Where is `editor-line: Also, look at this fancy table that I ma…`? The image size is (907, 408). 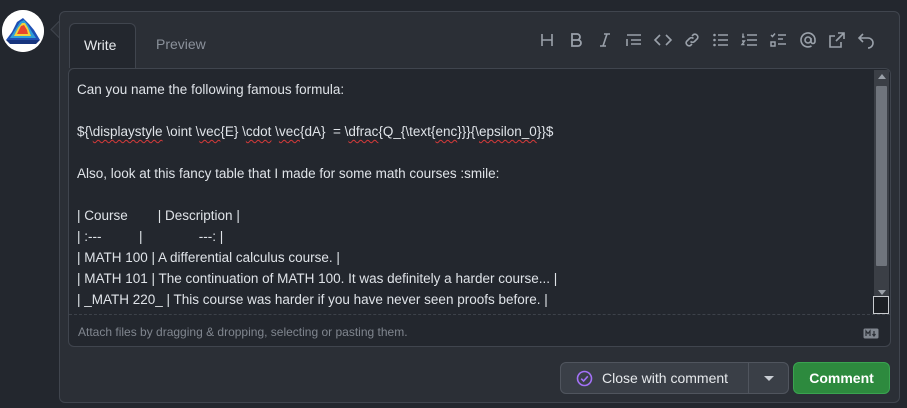 editor-line: Also, look at this fancy table that I ma… is located at coordinates (288, 173).